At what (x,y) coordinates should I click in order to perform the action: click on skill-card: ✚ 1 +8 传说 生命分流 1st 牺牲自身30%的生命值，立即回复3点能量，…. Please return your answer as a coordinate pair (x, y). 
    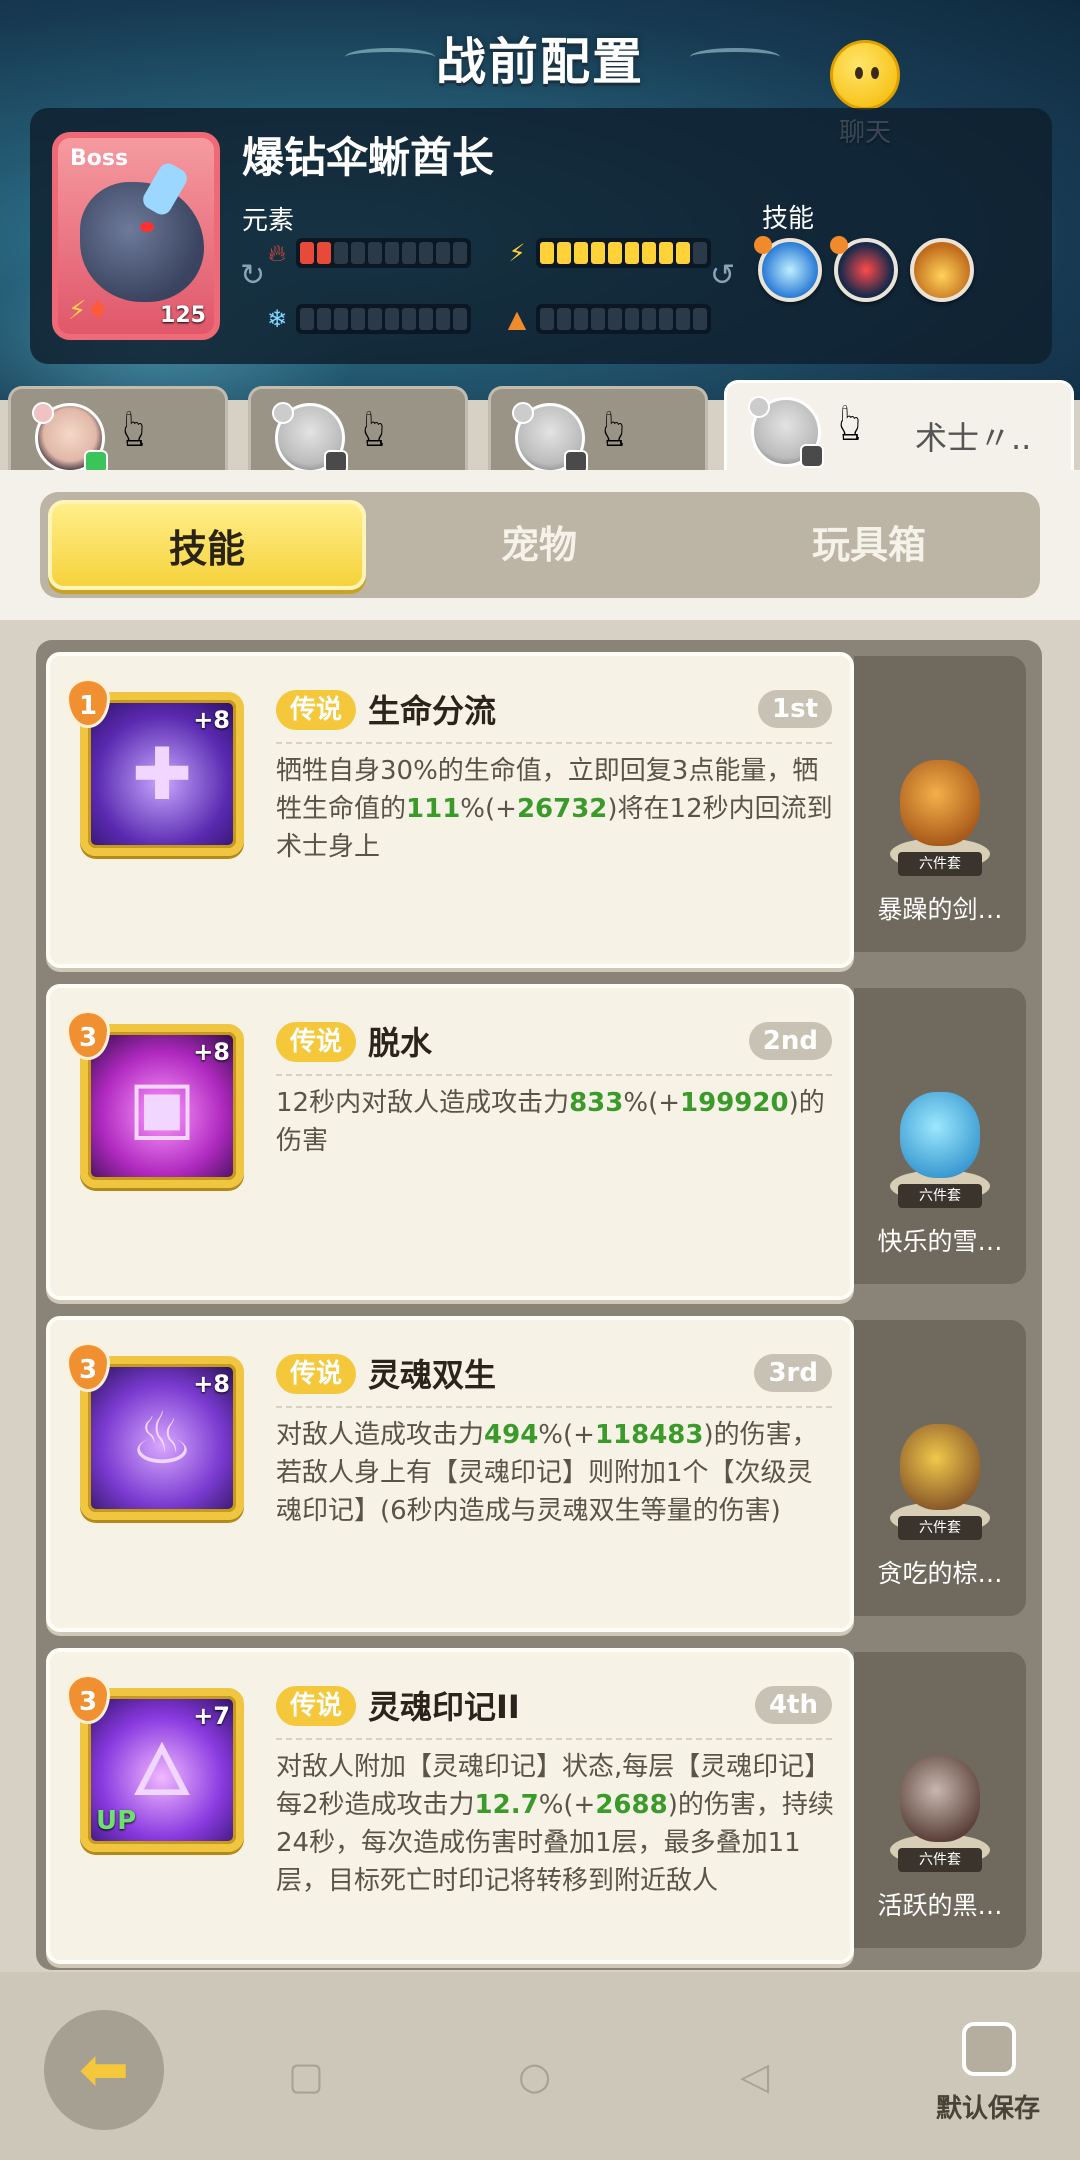
    Looking at the image, I should click on (450, 810).